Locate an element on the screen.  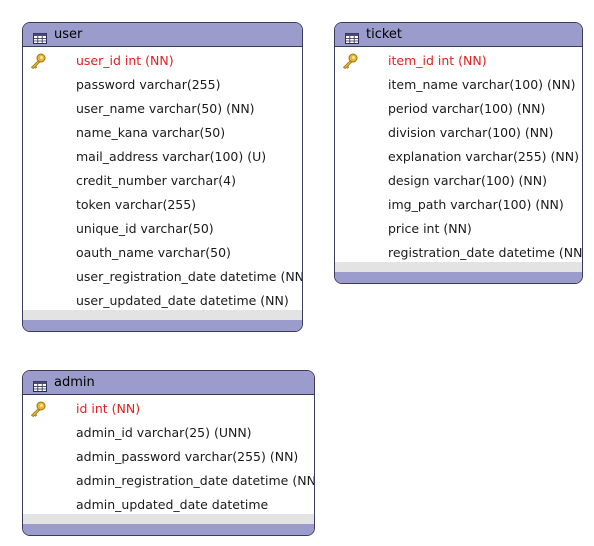
column-label: admin_password varchar(255) (NN) is located at coordinates (187, 456).